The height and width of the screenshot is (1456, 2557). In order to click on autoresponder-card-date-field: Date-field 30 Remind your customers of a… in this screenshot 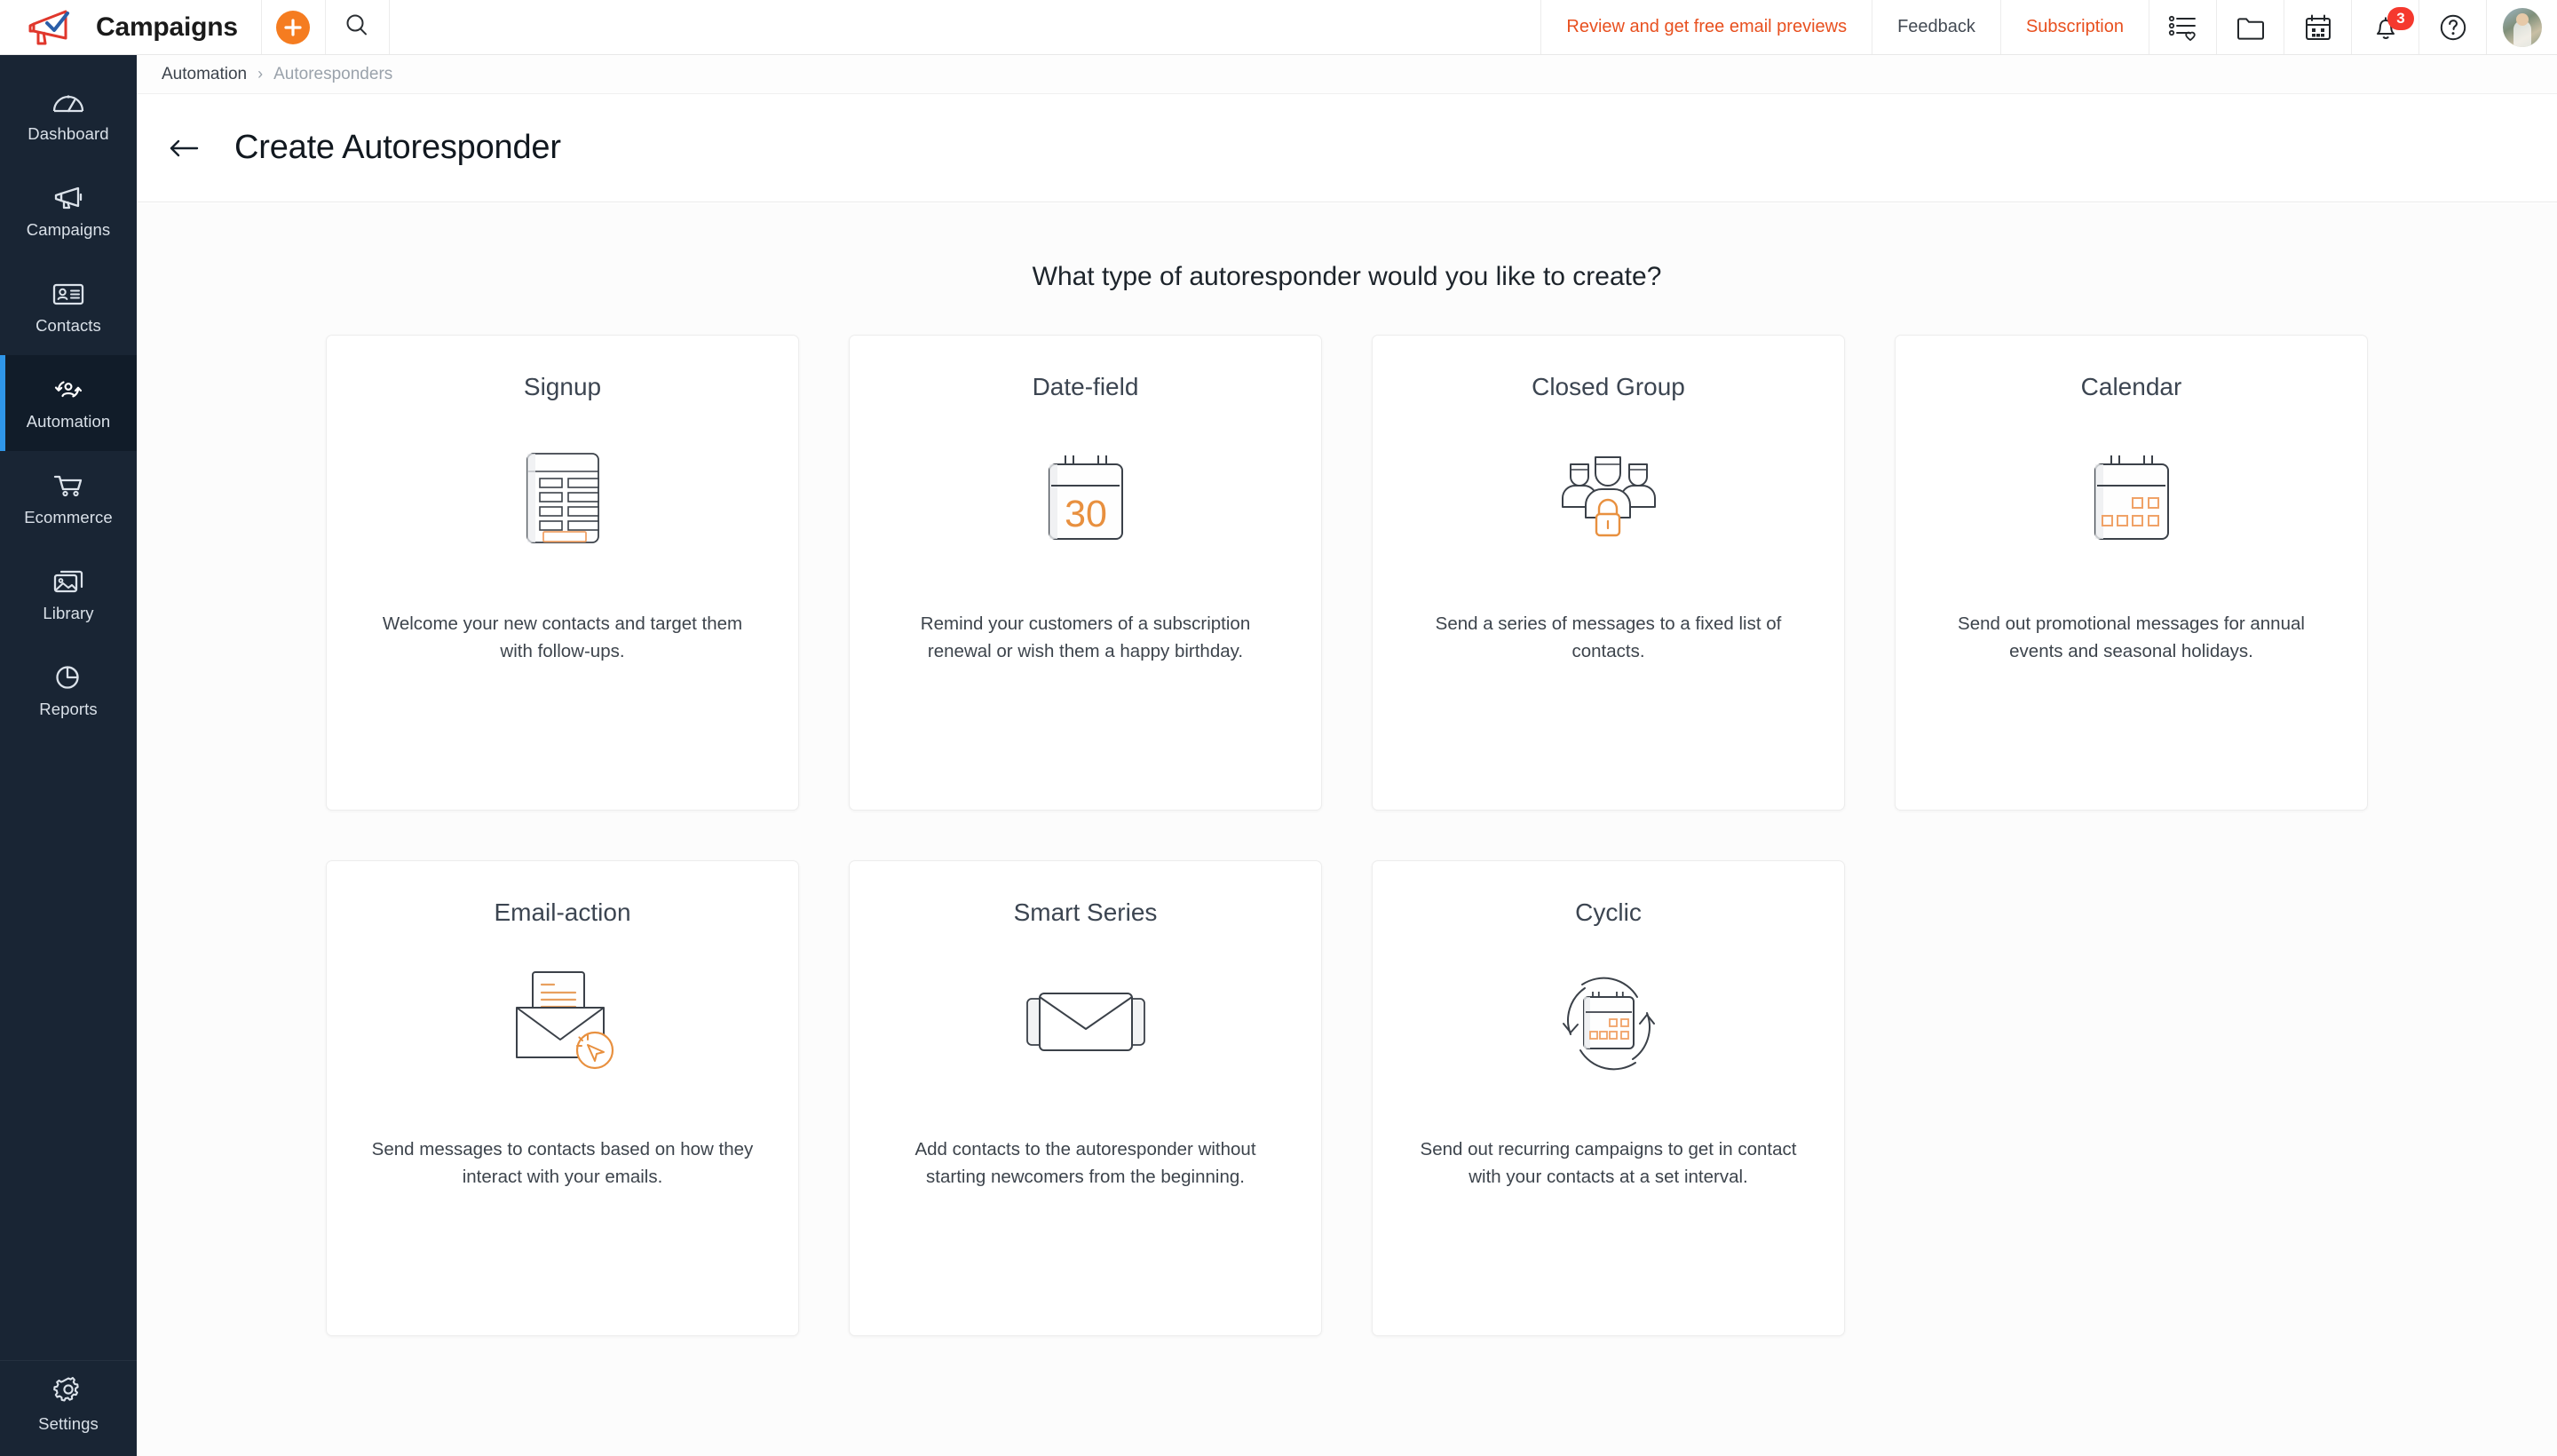, I will do `click(1085, 573)`.